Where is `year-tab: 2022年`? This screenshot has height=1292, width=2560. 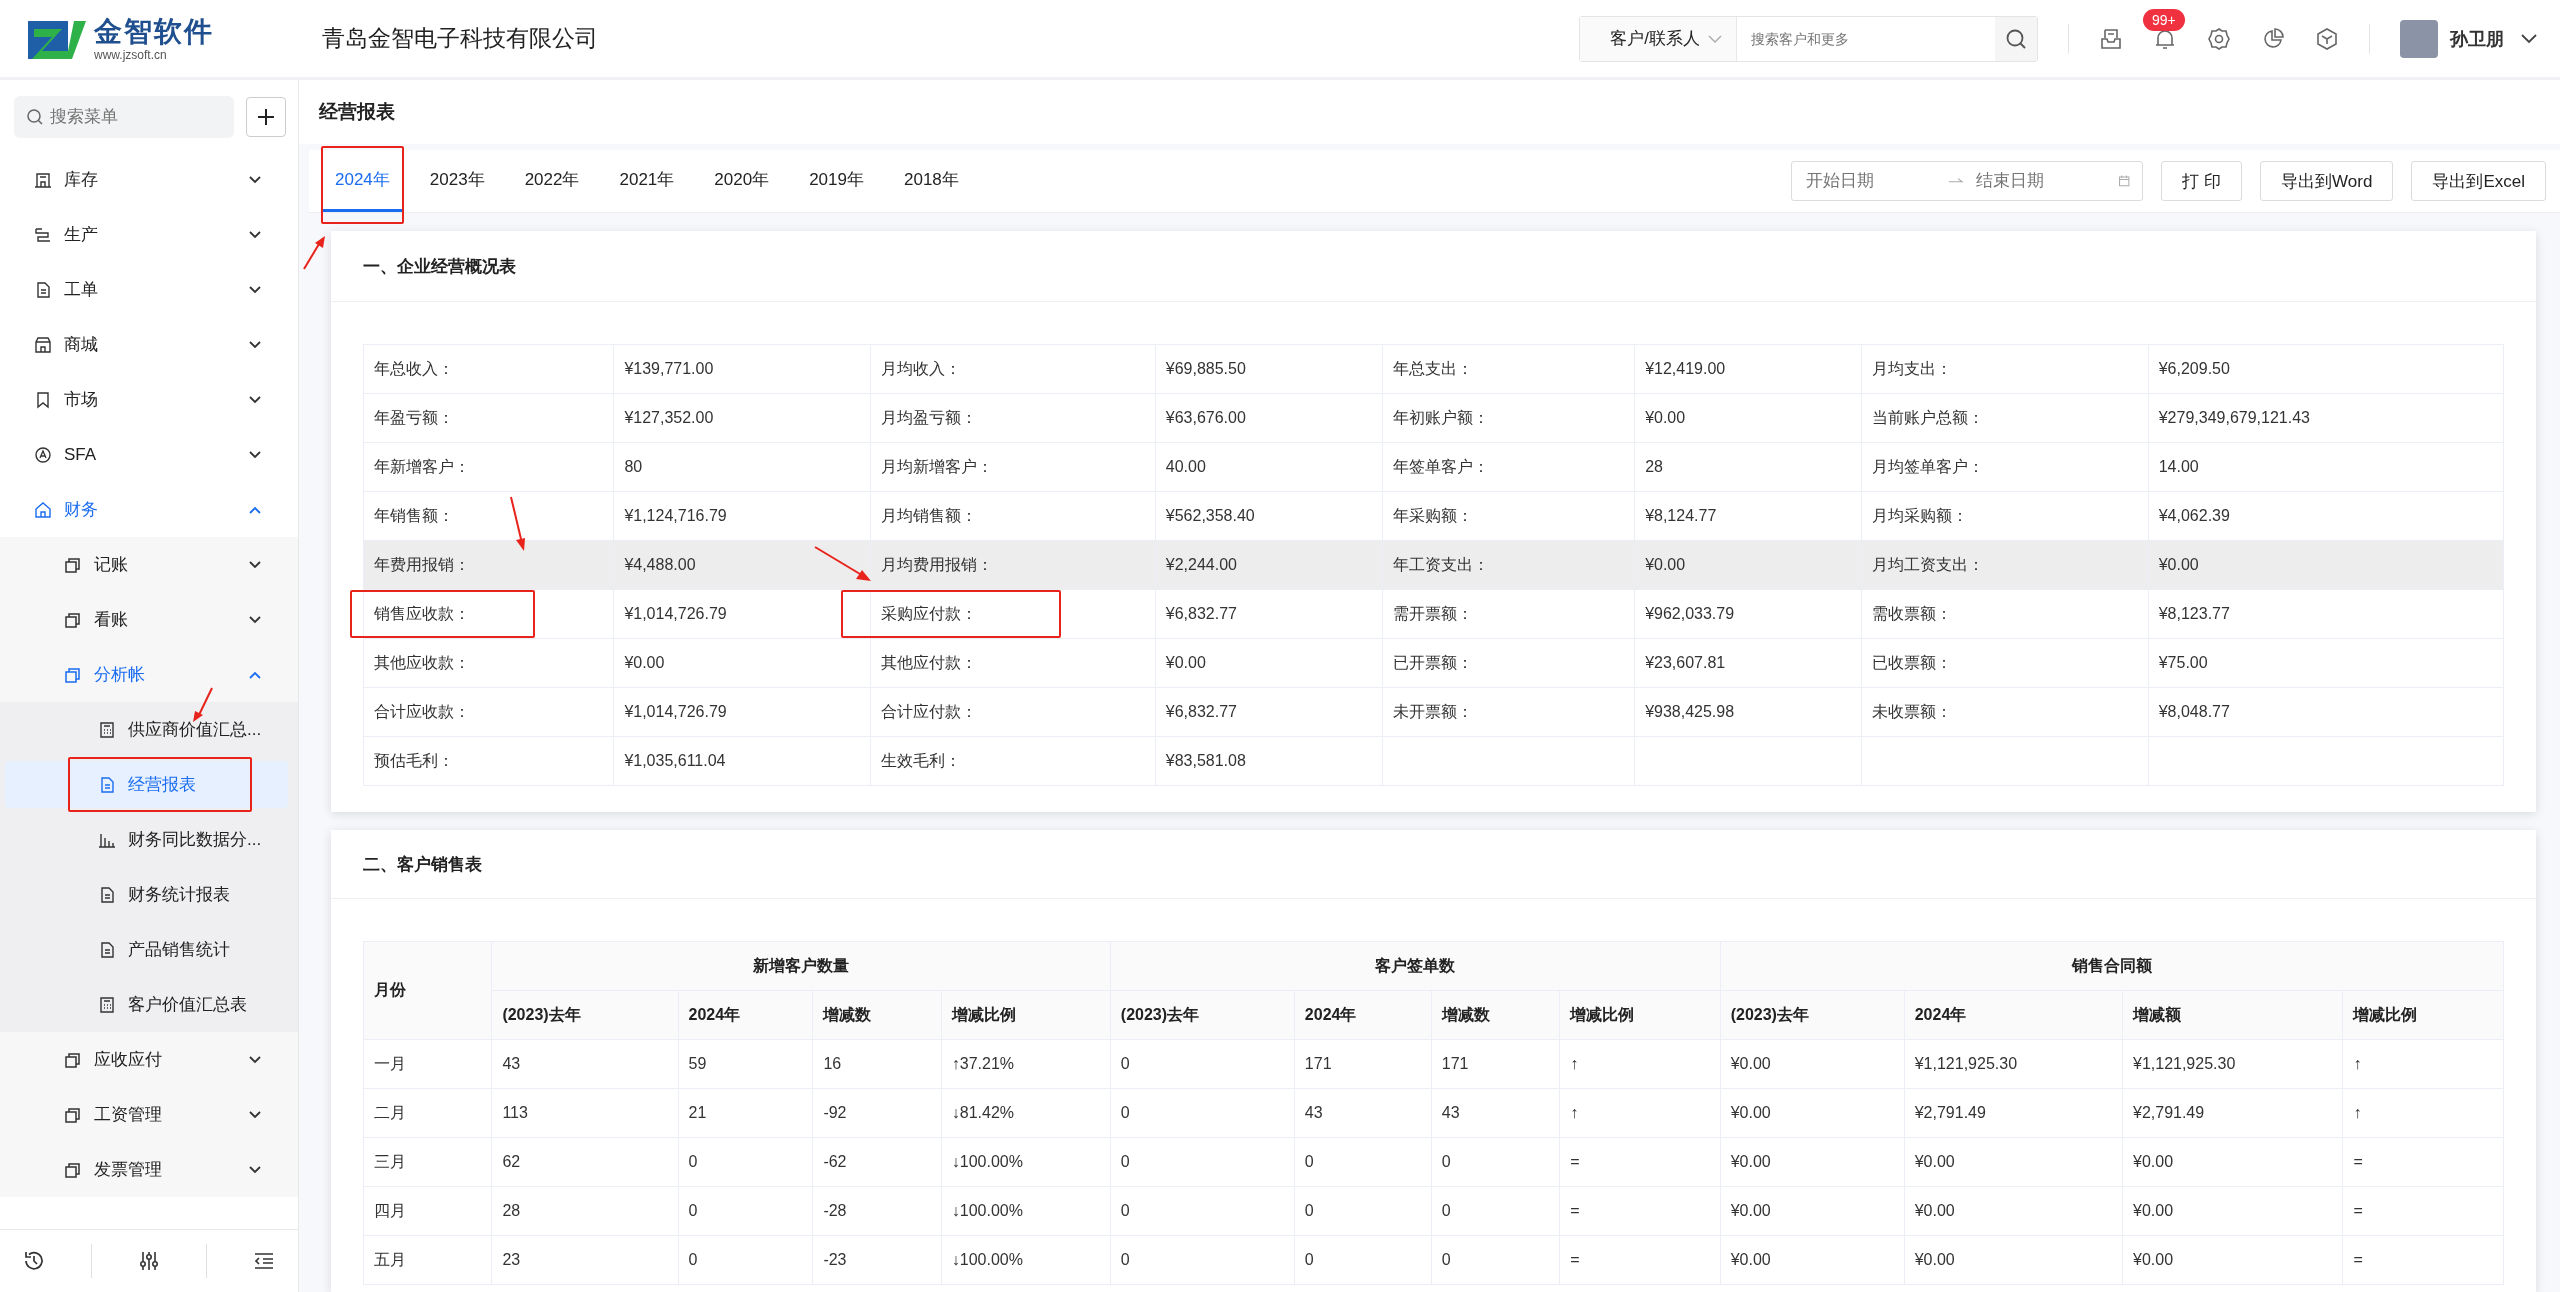
year-tab: 2022年 is located at coordinates (552, 181).